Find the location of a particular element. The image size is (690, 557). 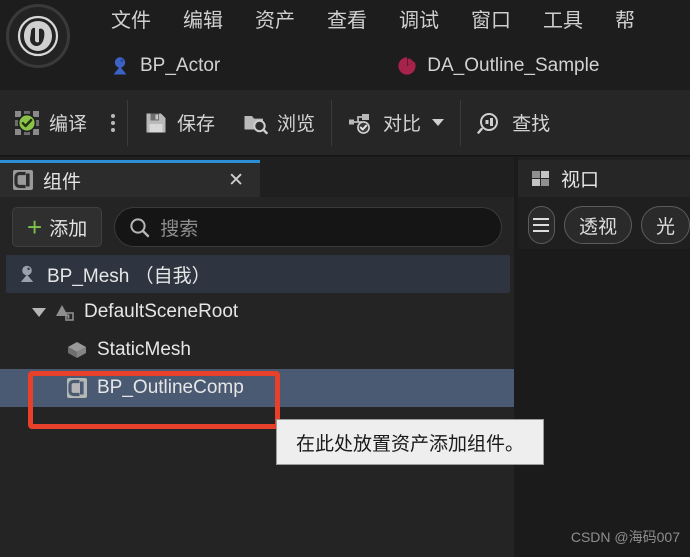

viewport-grid-icon is located at coordinates (540, 178).